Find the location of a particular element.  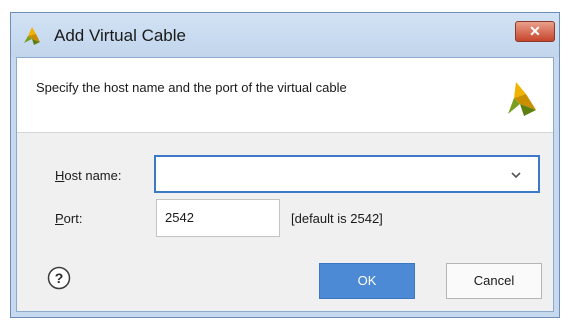

close-icon: ✕ is located at coordinates (535, 31).